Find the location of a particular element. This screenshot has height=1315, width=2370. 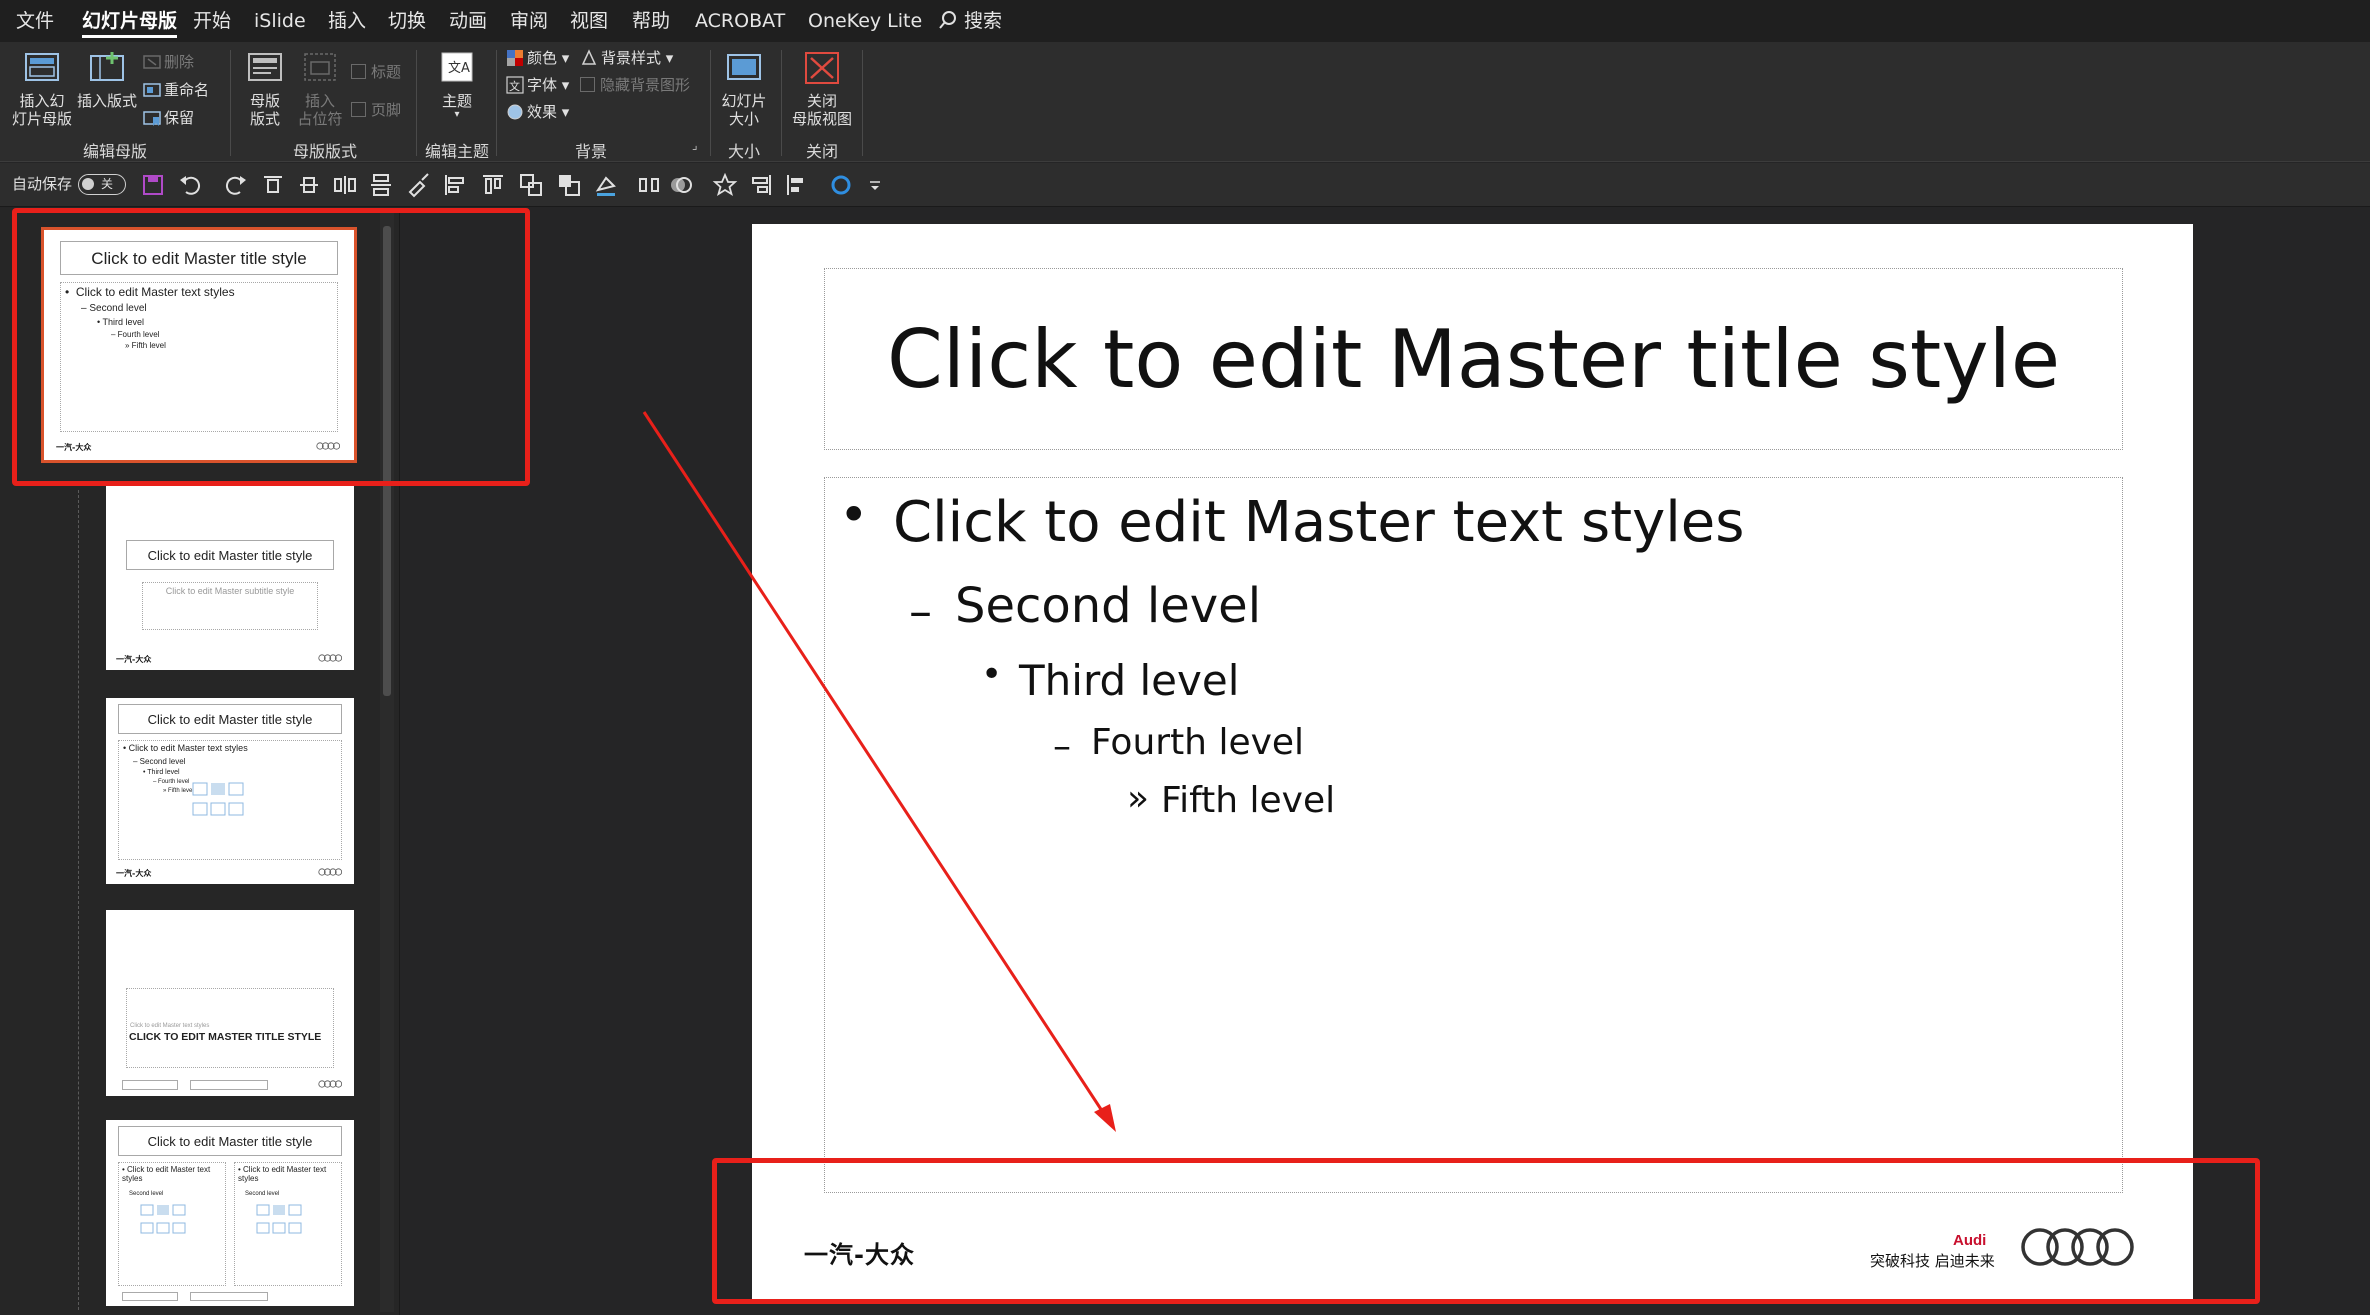

insert-layout-label: 插入版式 is located at coordinates (106, 101).